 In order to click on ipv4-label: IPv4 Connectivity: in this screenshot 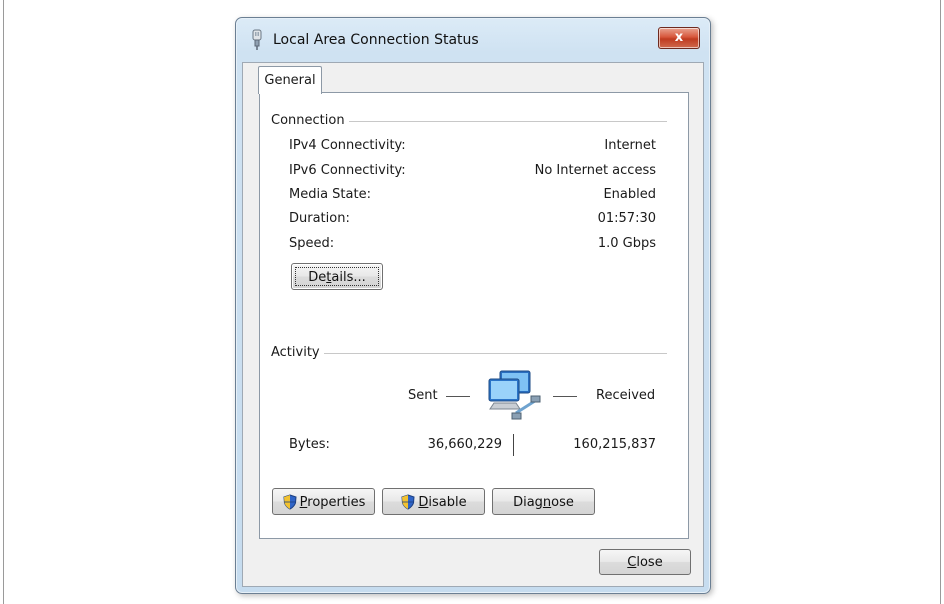, I will do `click(347, 145)`.